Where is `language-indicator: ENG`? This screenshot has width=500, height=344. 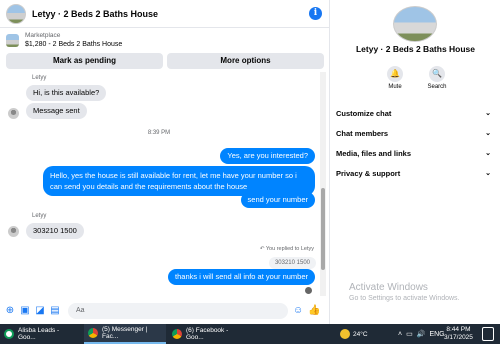
language-indicator: ENG is located at coordinates (436, 334).